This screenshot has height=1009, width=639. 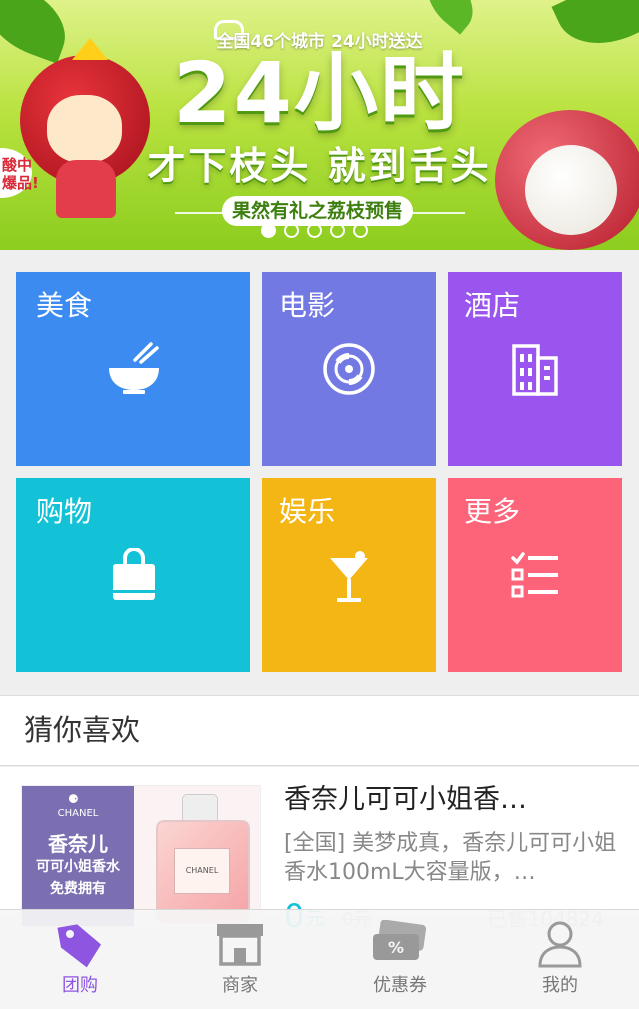 I want to click on category-shopping: 购物, so click(x=133, y=575).